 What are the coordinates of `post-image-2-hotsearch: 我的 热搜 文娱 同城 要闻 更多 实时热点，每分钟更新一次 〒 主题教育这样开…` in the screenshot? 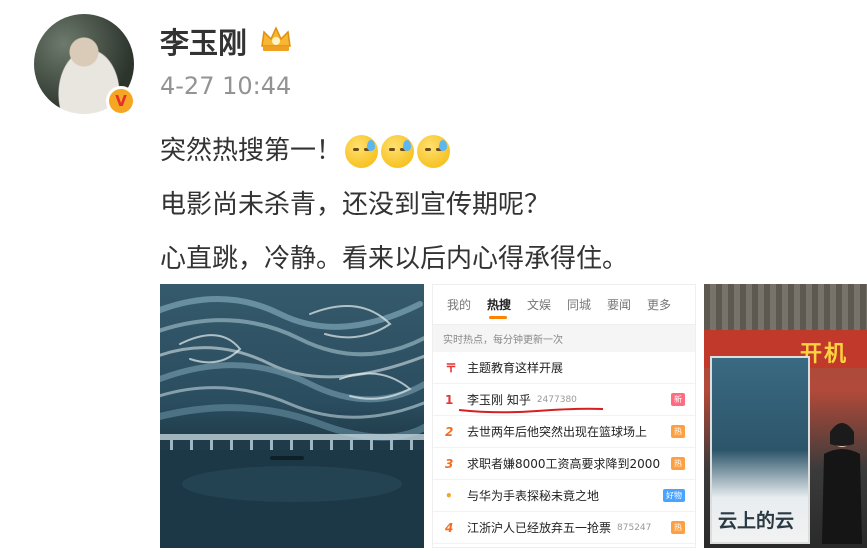 It's located at (564, 416).